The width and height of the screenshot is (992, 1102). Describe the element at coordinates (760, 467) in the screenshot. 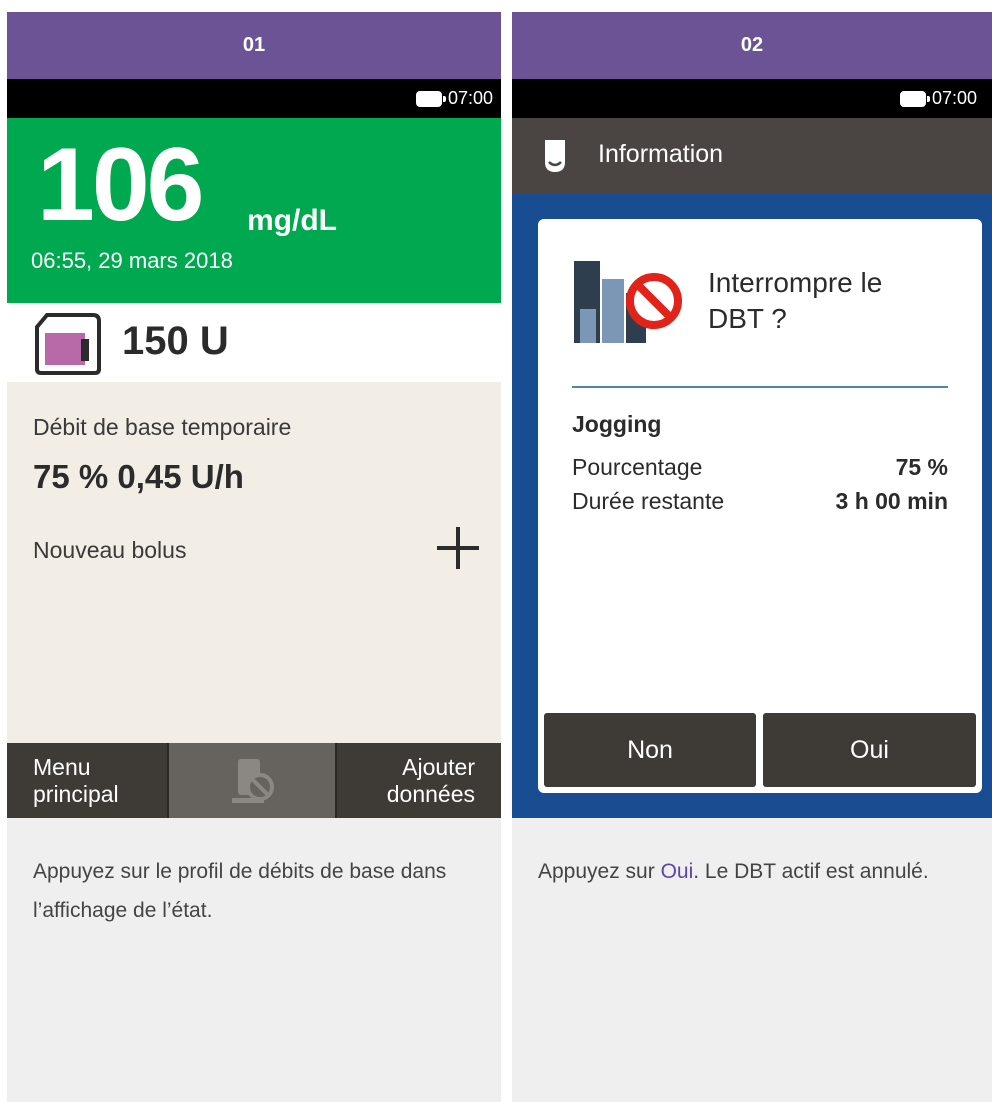

I see `percentage-row: Pourcentage 75 %` at that location.